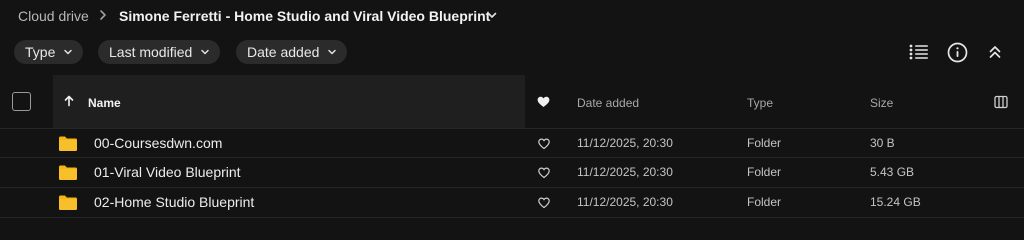 This screenshot has height=240, width=1024. What do you see at coordinates (40, 52) in the screenshot?
I see `filter-type-label: Type` at bounding box center [40, 52].